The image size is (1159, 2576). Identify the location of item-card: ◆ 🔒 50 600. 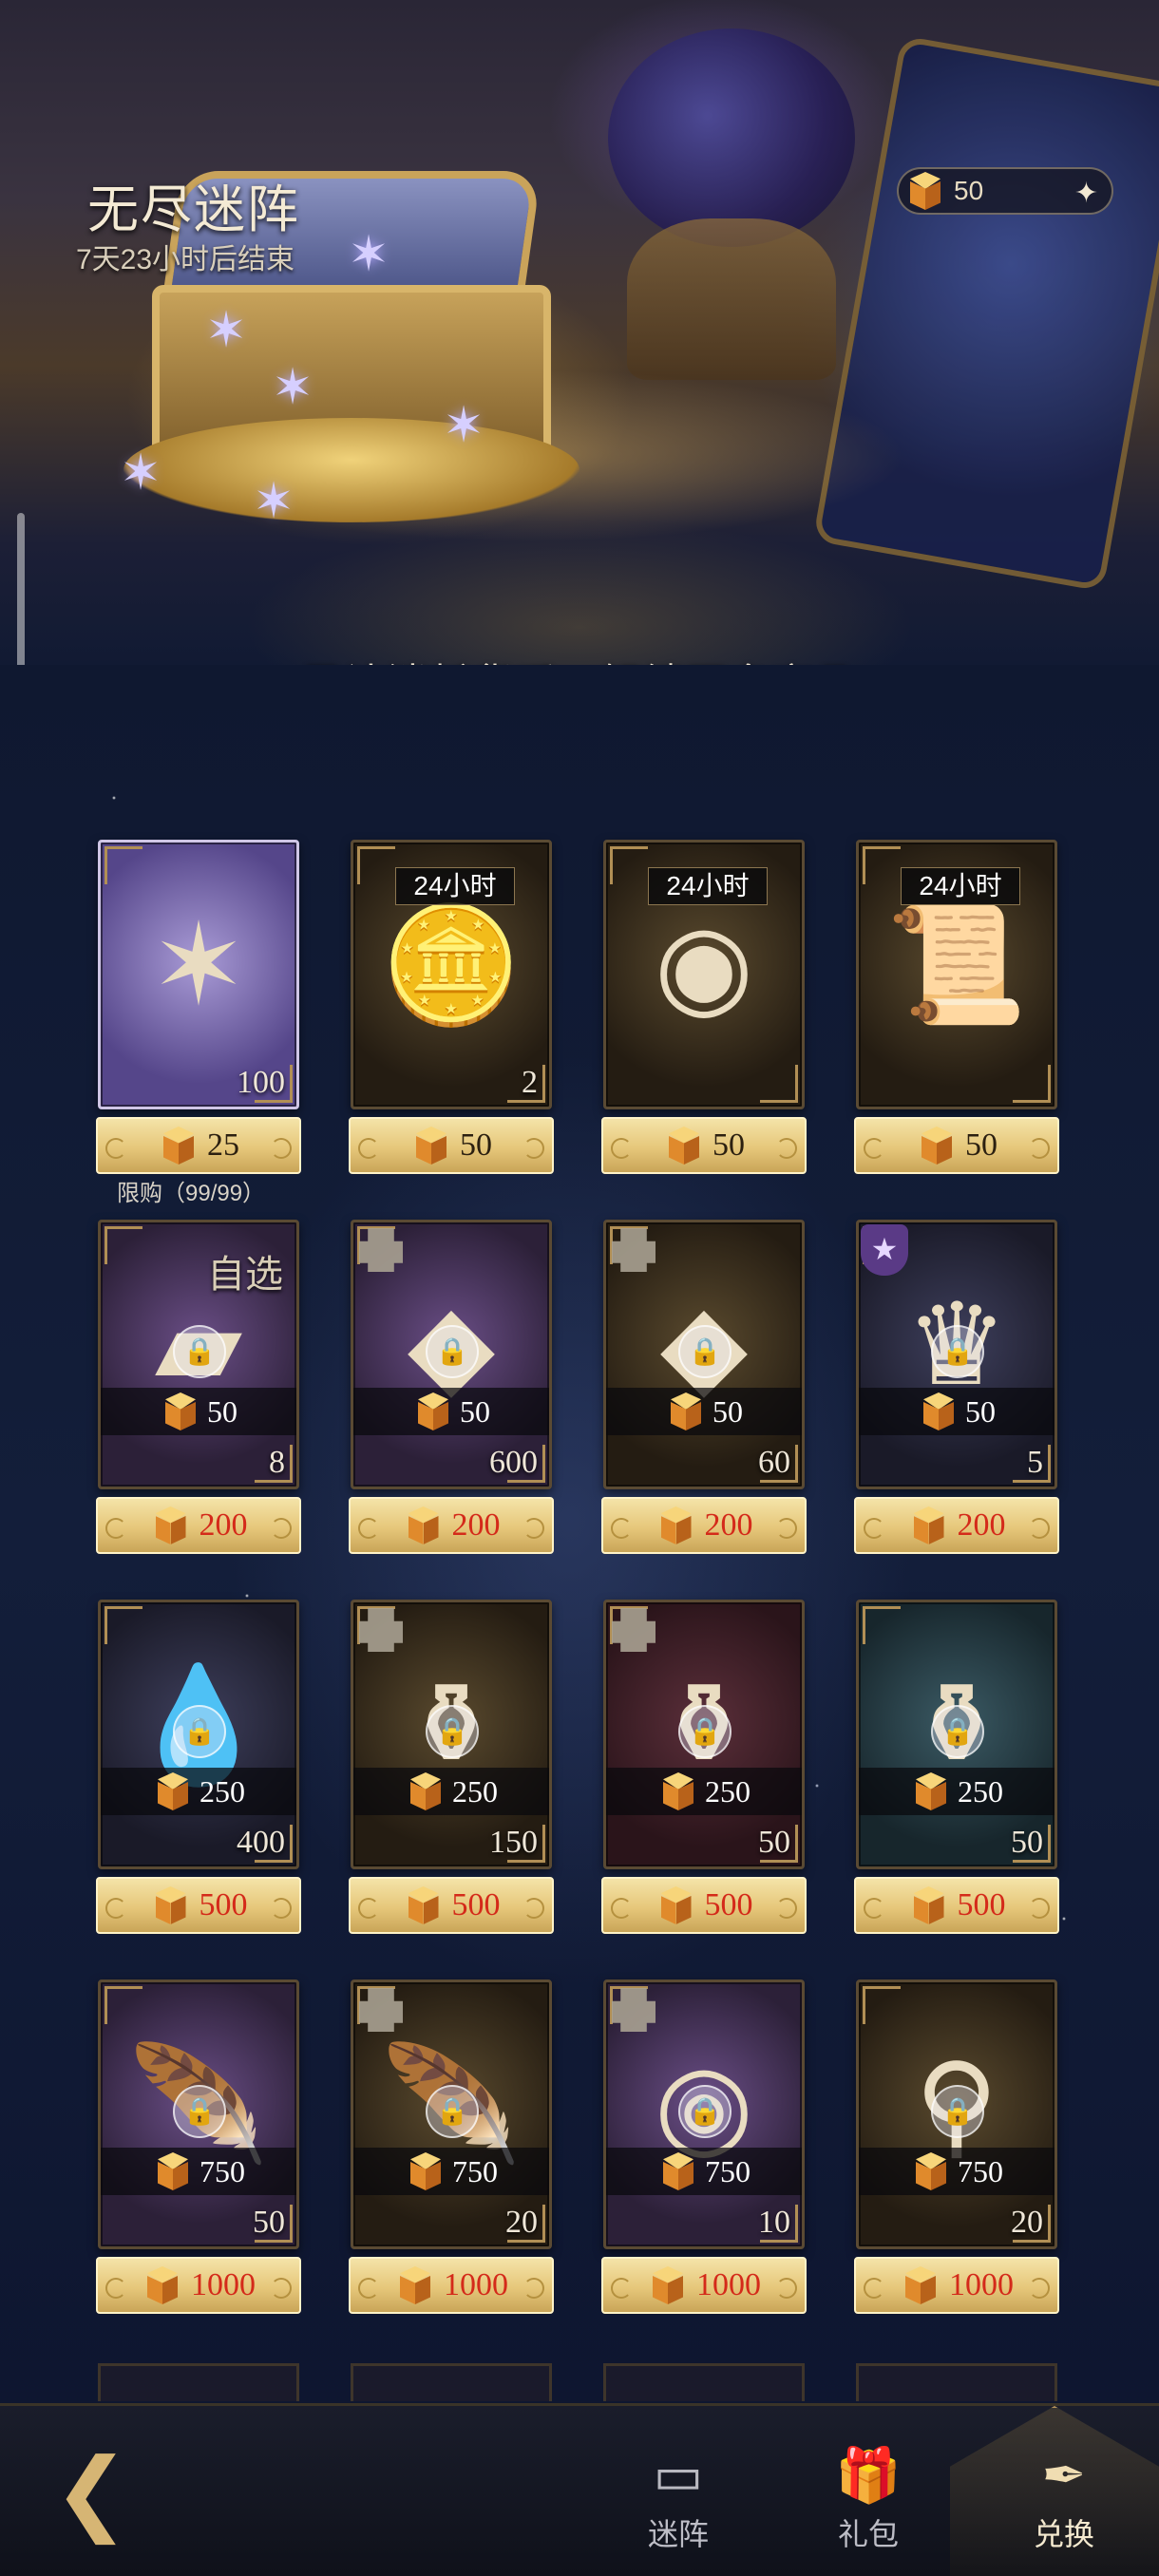
(451, 1354).